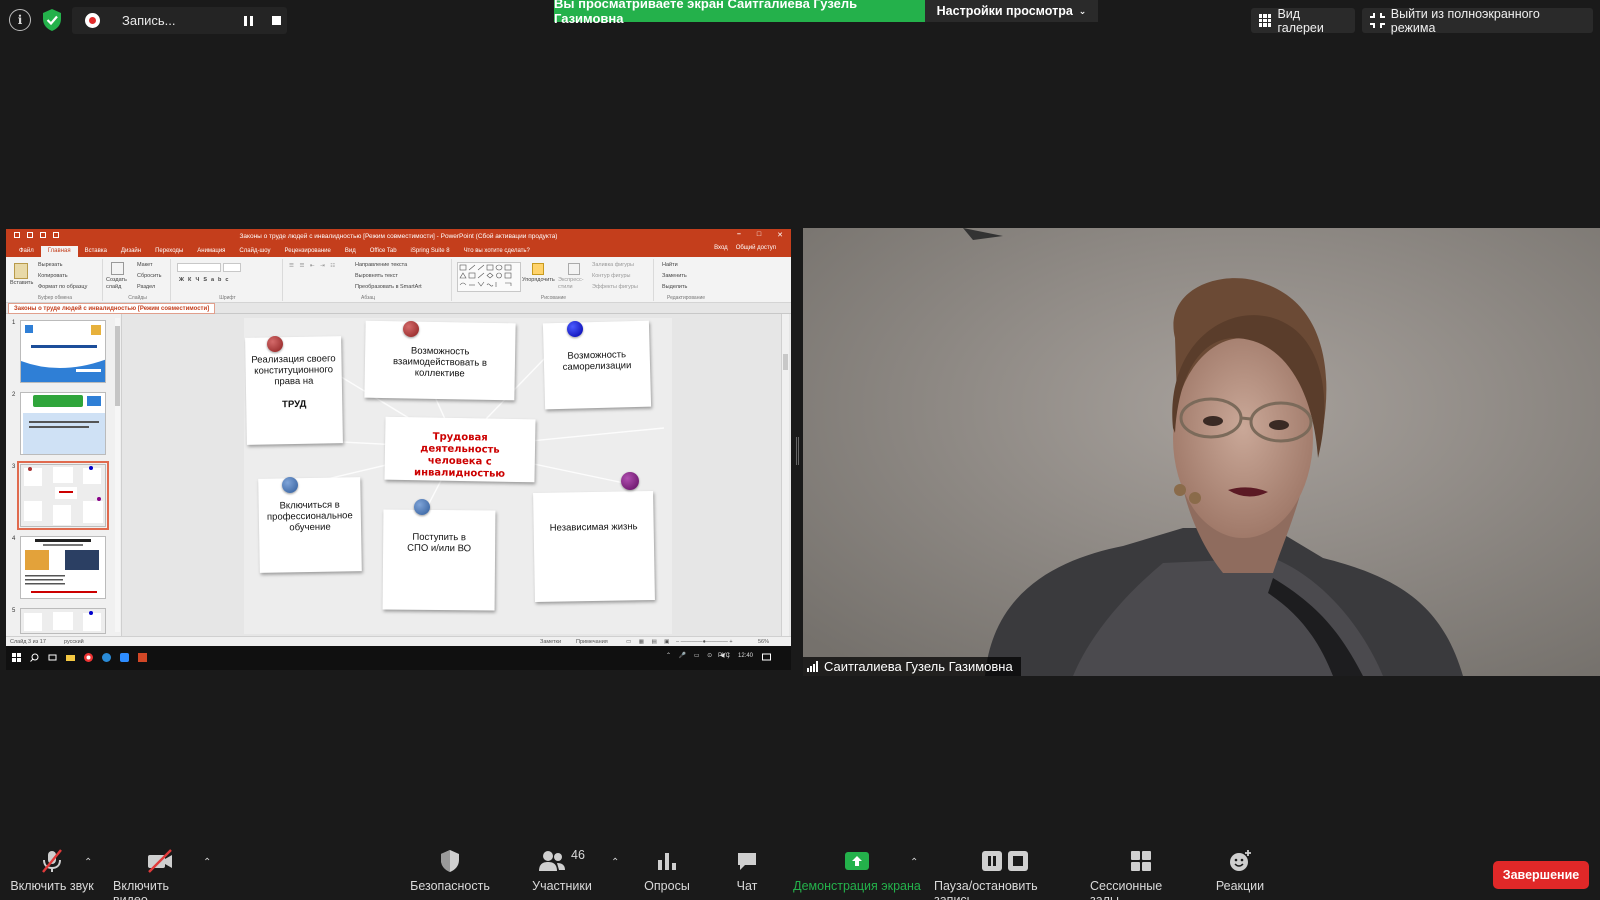 The width and height of the screenshot is (1600, 900). I want to click on participants-button: 46 Участники, so click(562, 870).